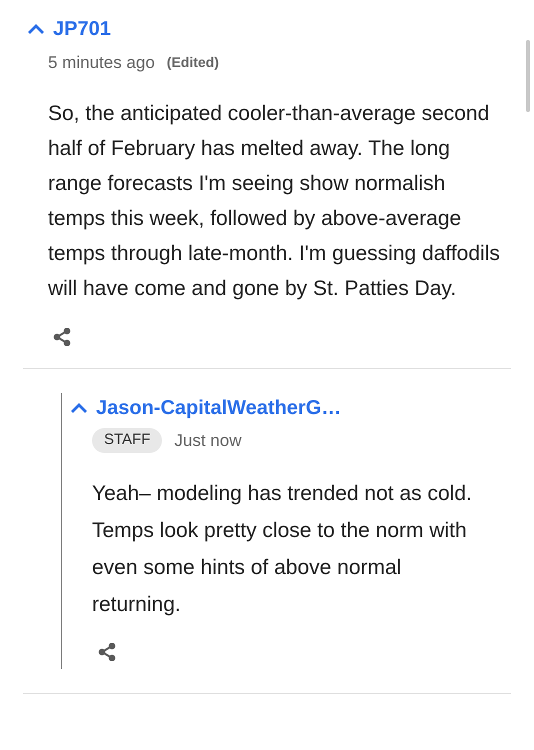 The height and width of the screenshot is (750, 534). I want to click on author-name: JP701, so click(82, 29).